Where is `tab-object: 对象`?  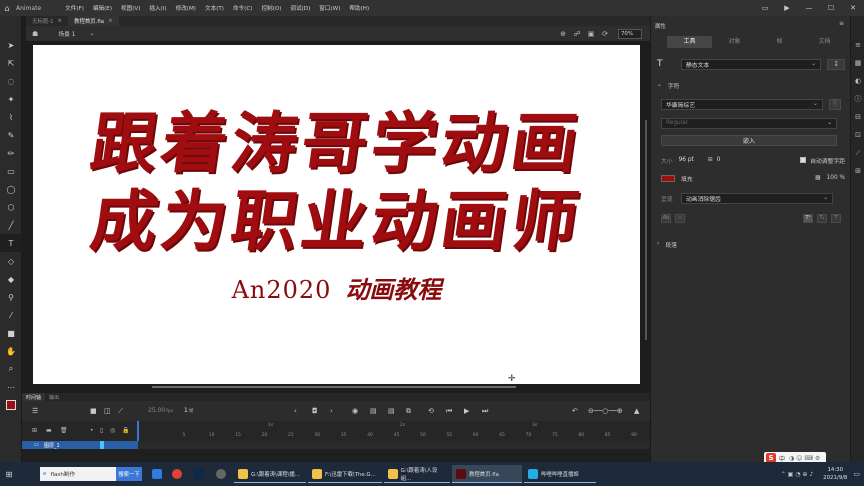 tab-object: 对象 is located at coordinates (734, 42).